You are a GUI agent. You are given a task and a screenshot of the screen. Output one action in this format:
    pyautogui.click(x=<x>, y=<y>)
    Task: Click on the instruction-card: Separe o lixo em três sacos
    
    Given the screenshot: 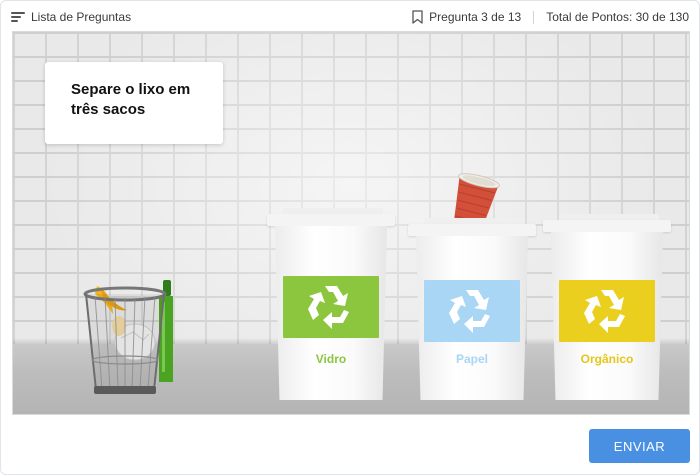 What is the action you would take?
    pyautogui.click(x=134, y=103)
    